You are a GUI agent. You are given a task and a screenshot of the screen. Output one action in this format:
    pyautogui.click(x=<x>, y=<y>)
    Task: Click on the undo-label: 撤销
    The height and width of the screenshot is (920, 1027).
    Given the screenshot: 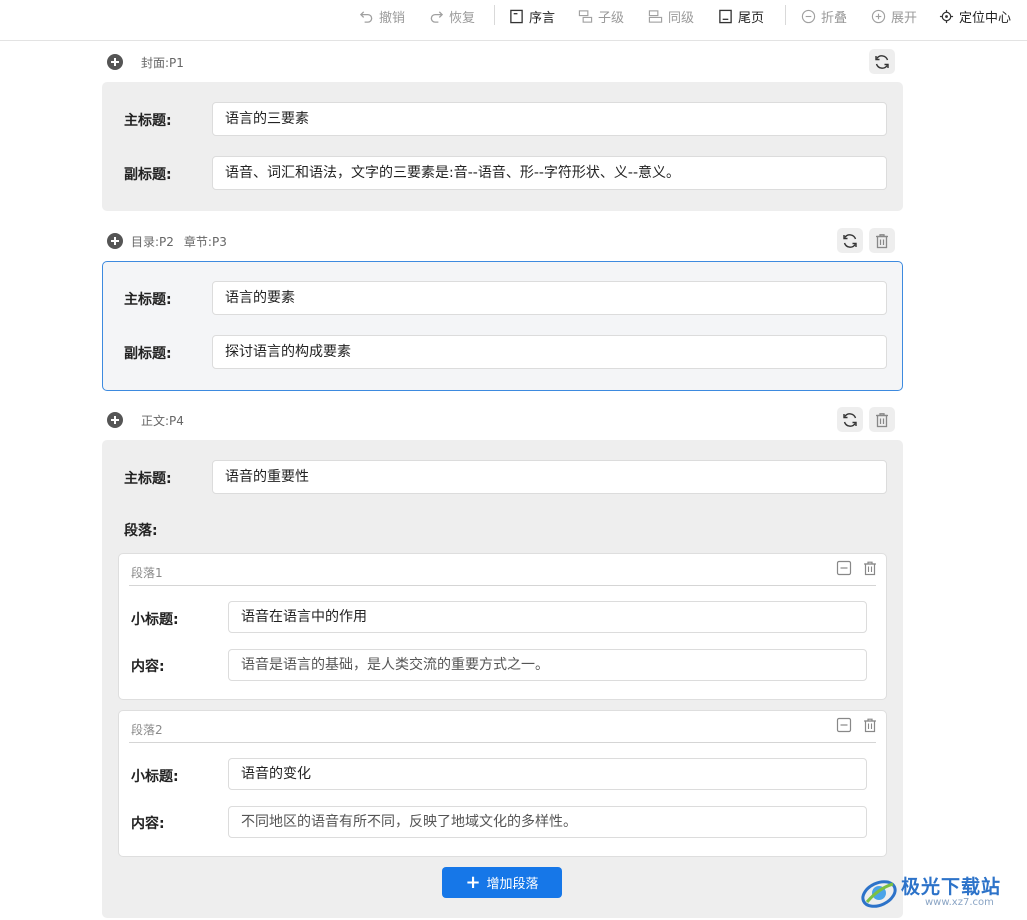 What is the action you would take?
    pyautogui.click(x=392, y=18)
    